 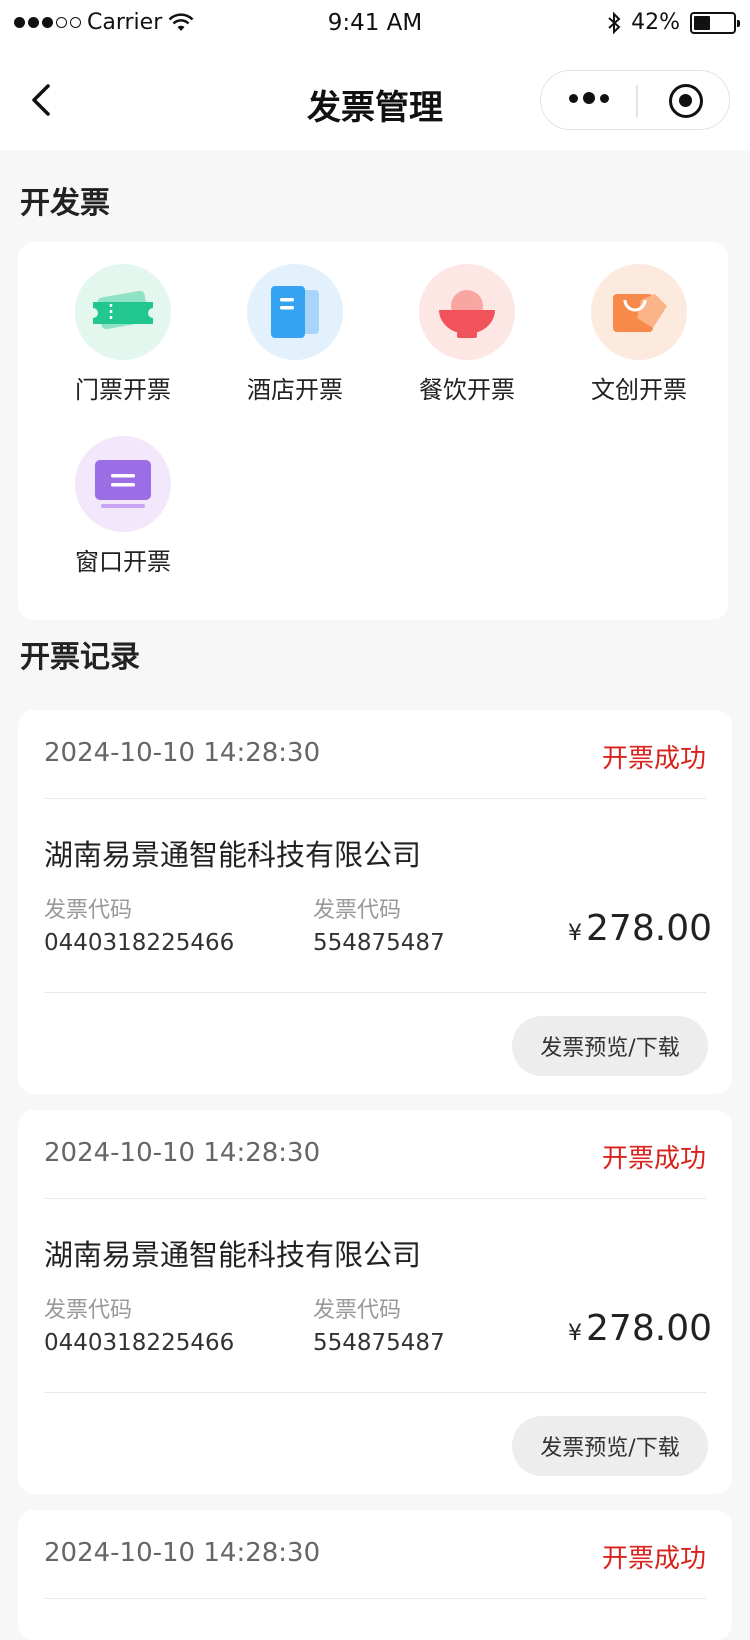 I want to click on battery-percent: 42%, so click(x=655, y=22).